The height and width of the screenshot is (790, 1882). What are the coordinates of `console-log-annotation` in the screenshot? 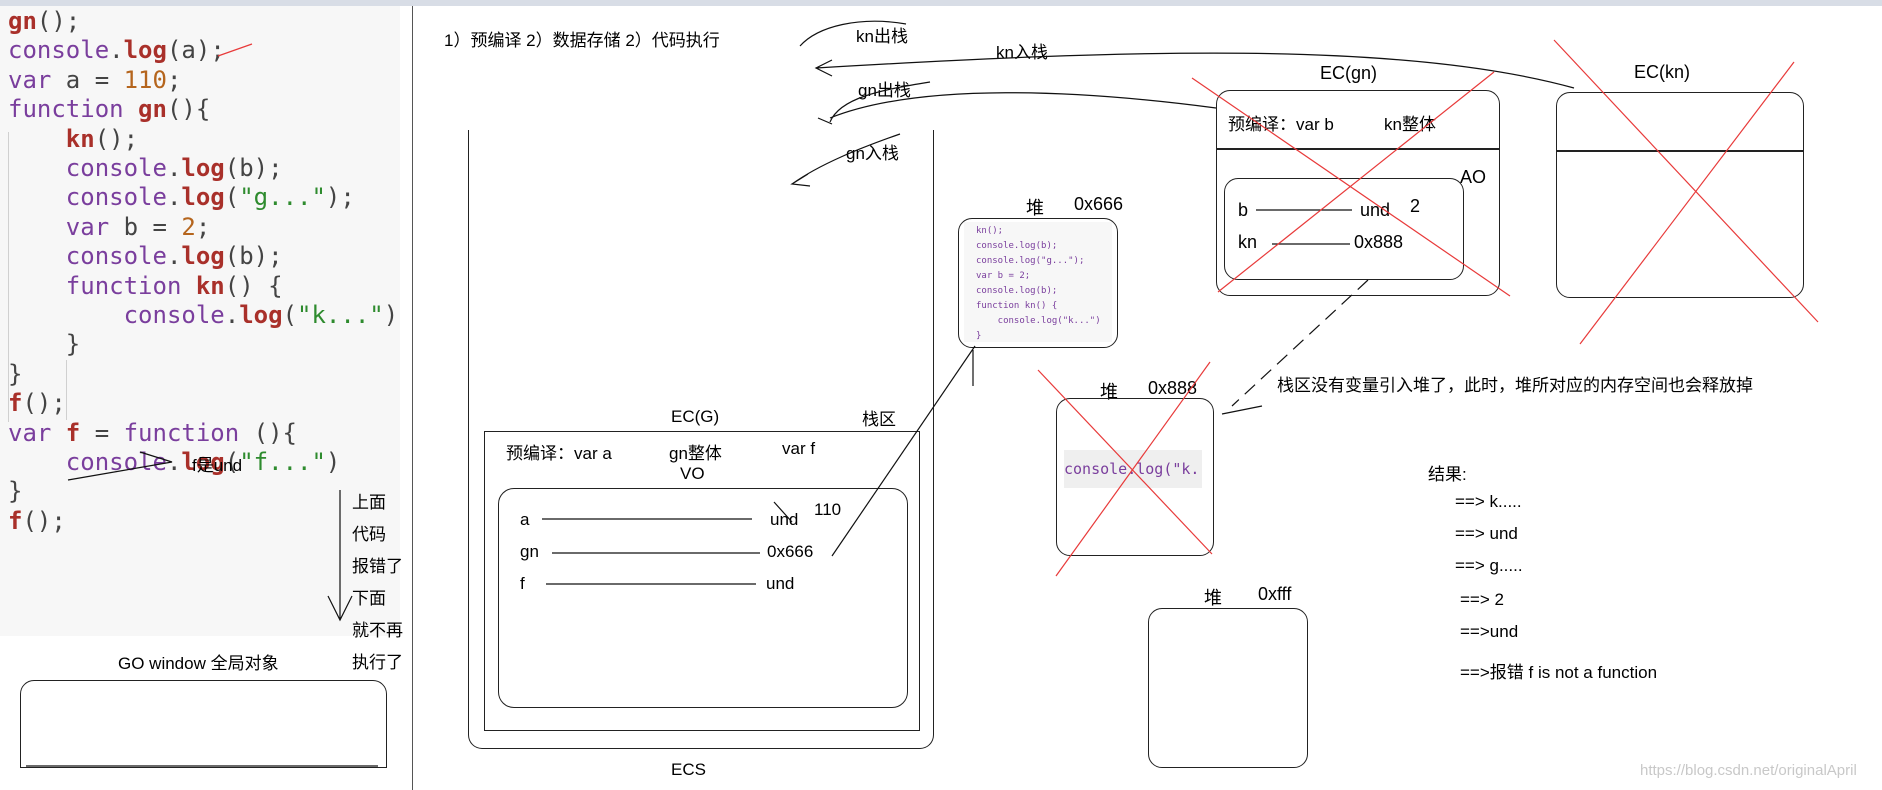 It's located at (235, 50).